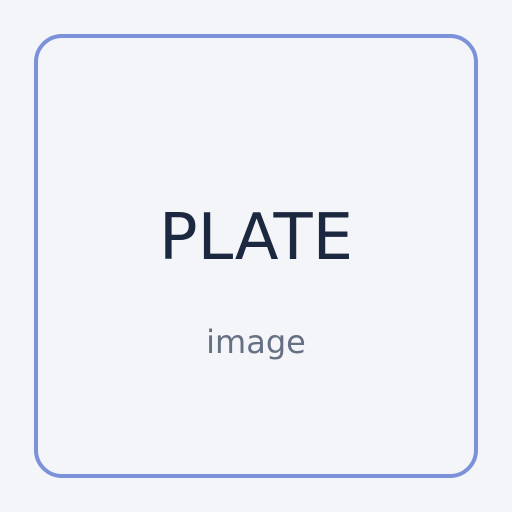  Describe the element at coordinates (256, 238) in the screenshot. I see `plate-title: PLATE` at that location.